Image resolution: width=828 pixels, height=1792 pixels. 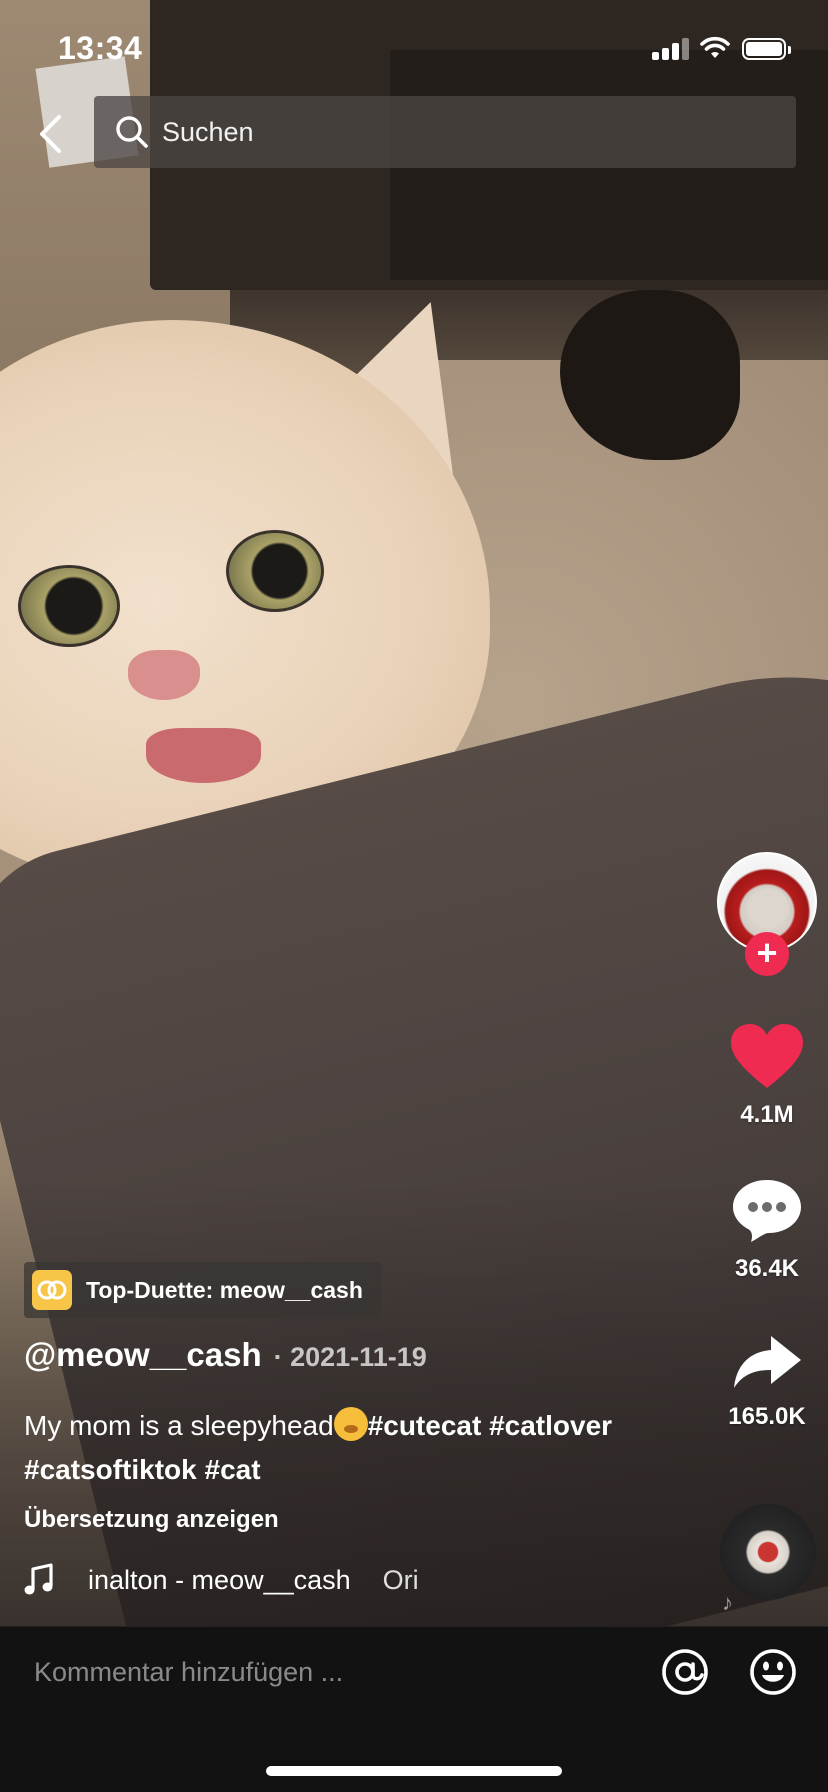 I want to click on yawning-face-emoji-icon, so click(x=350, y=1424).